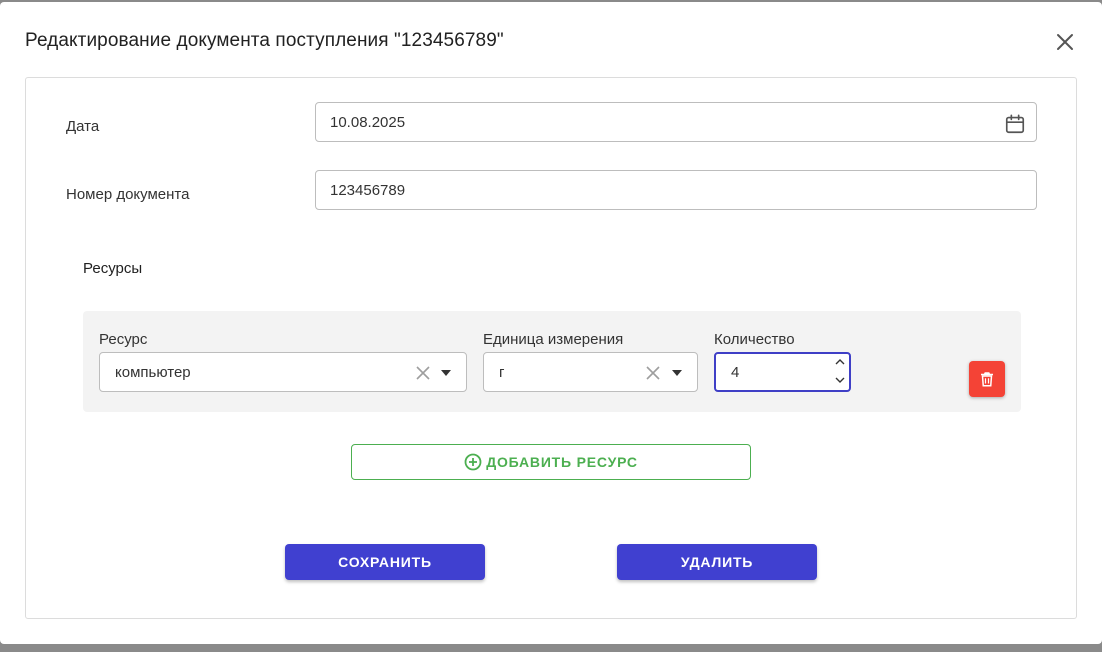 The width and height of the screenshot is (1102, 652). What do you see at coordinates (553, 339) in the screenshot?
I see `unit-label: Единица измерения` at bounding box center [553, 339].